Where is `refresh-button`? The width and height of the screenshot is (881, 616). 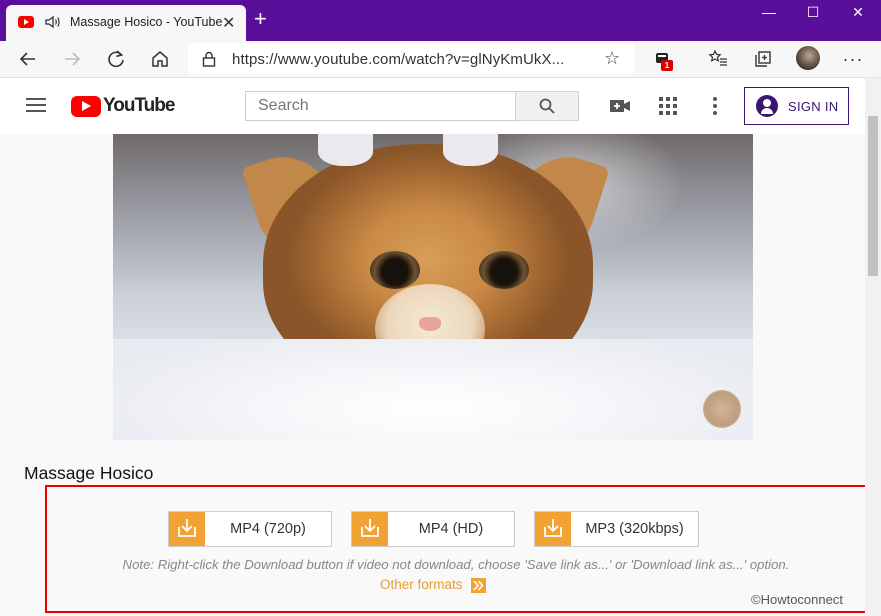 refresh-button is located at coordinates (116, 59).